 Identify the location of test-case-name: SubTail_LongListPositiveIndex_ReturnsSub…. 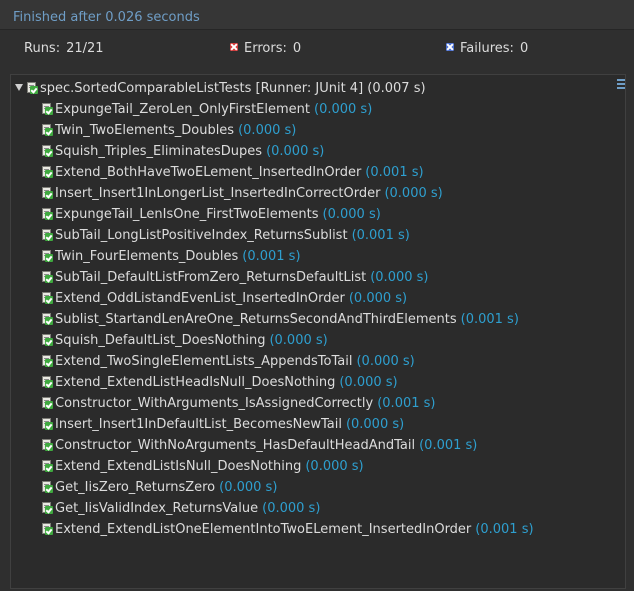
(201, 235).